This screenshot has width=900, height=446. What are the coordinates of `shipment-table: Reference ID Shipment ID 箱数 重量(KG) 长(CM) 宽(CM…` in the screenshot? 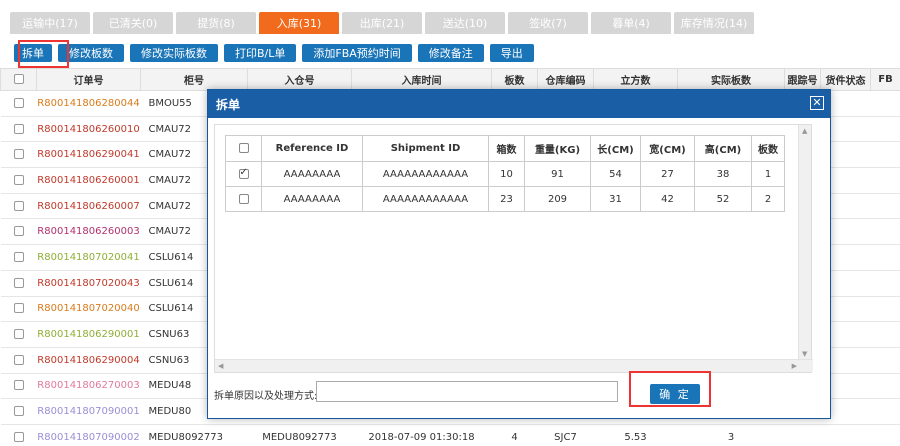 It's located at (505, 173).